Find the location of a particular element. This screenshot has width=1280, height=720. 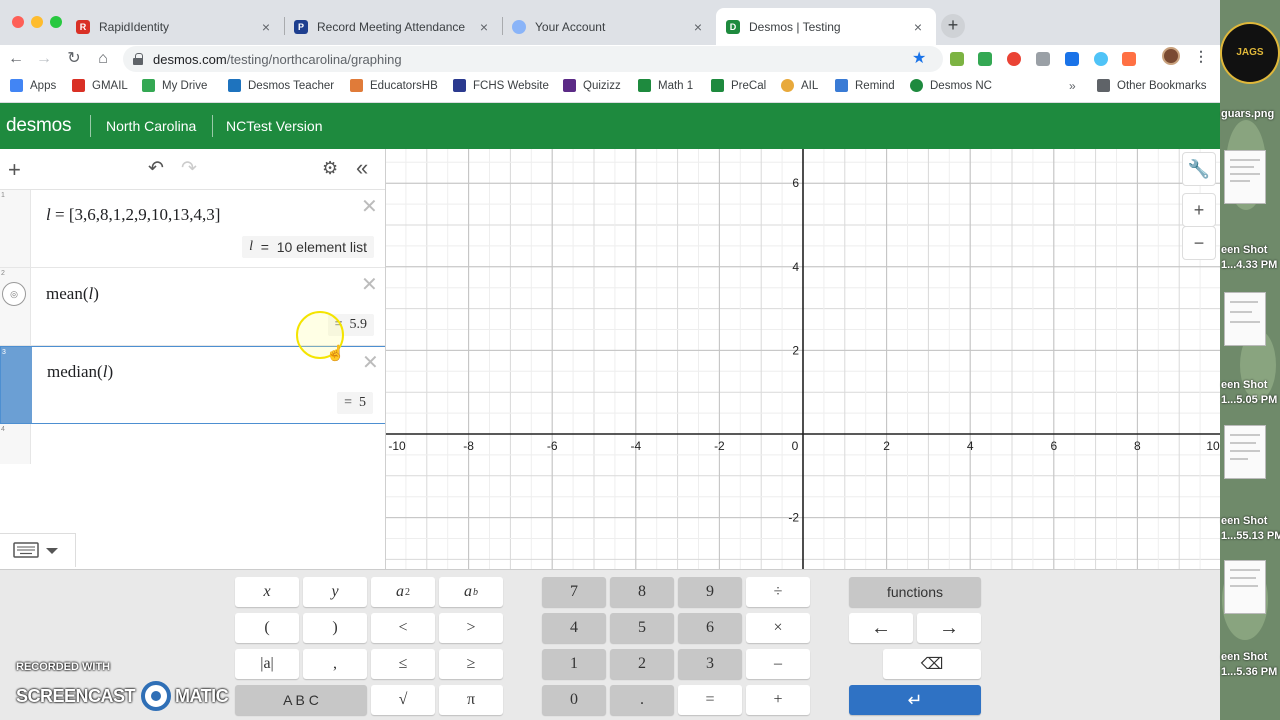

key-0: 0 is located at coordinates (574, 700).